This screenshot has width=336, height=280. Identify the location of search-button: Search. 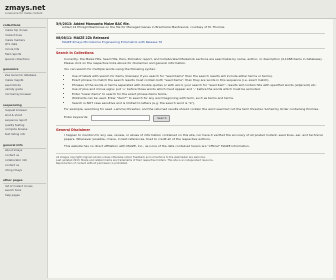
(162, 118).